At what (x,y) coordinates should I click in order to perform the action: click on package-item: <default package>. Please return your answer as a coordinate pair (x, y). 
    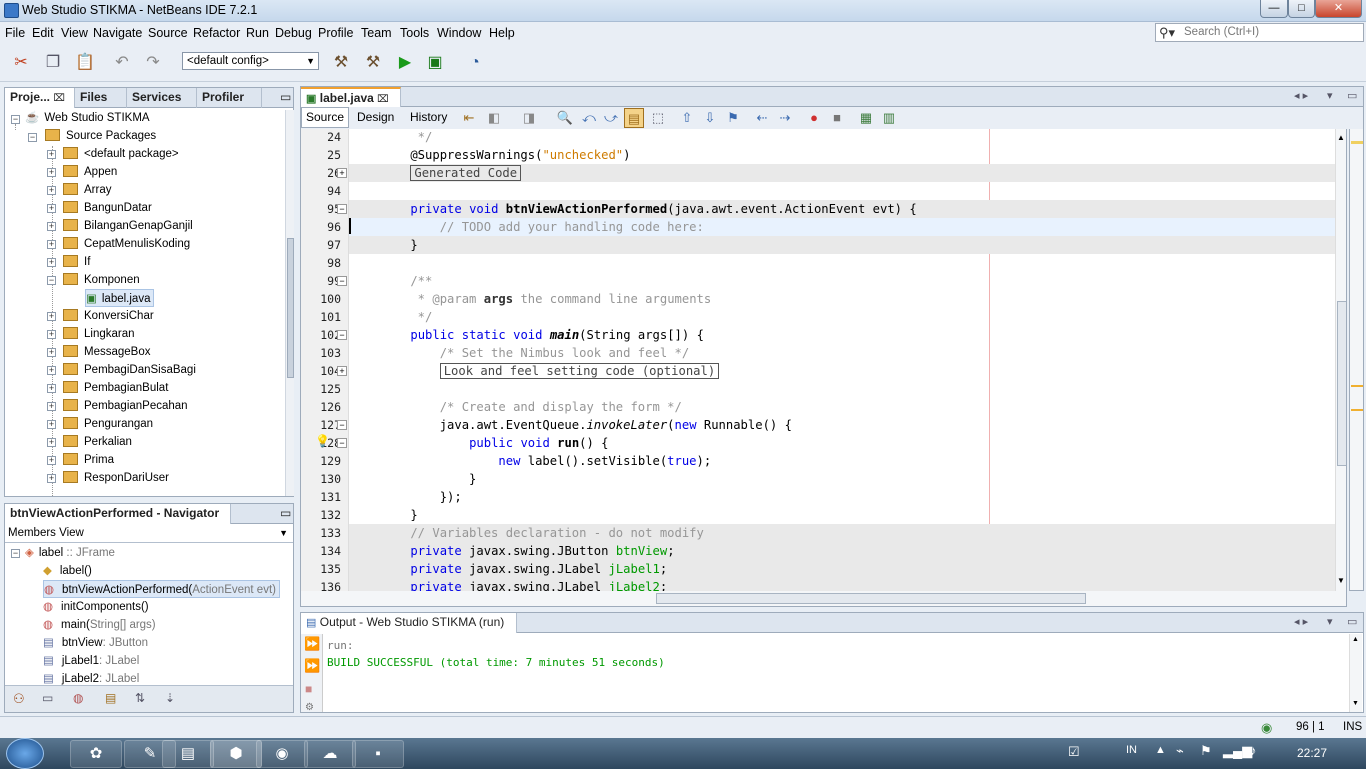
    Looking at the image, I should click on (121, 154).